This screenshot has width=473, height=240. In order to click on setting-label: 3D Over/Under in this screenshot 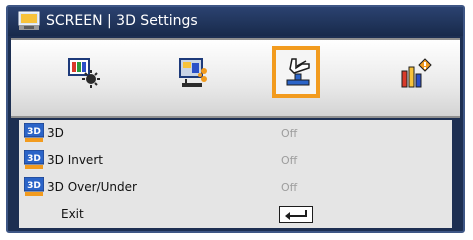, I will do `click(92, 187)`.